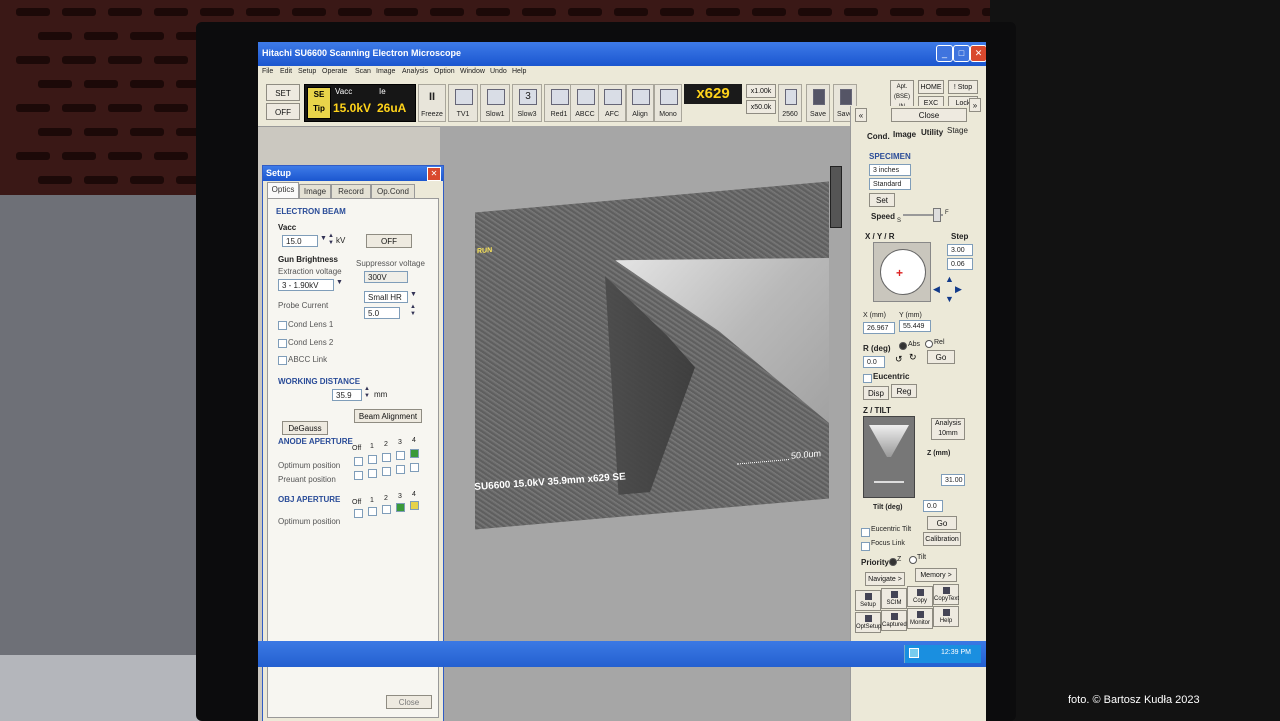 The height and width of the screenshot is (721, 1280). I want to click on tool-button-copytext: CopyText, so click(946, 594).